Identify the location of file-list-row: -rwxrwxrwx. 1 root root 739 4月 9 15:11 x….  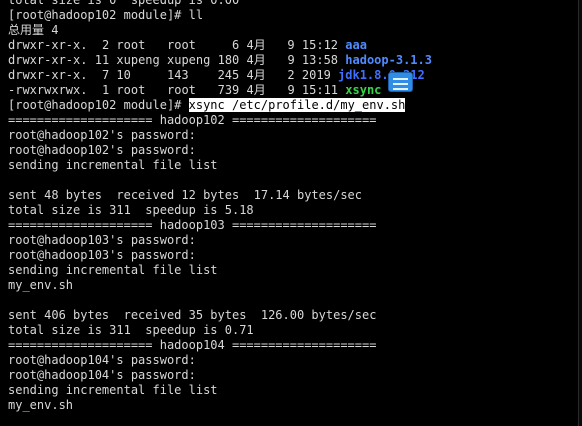
(292, 90).